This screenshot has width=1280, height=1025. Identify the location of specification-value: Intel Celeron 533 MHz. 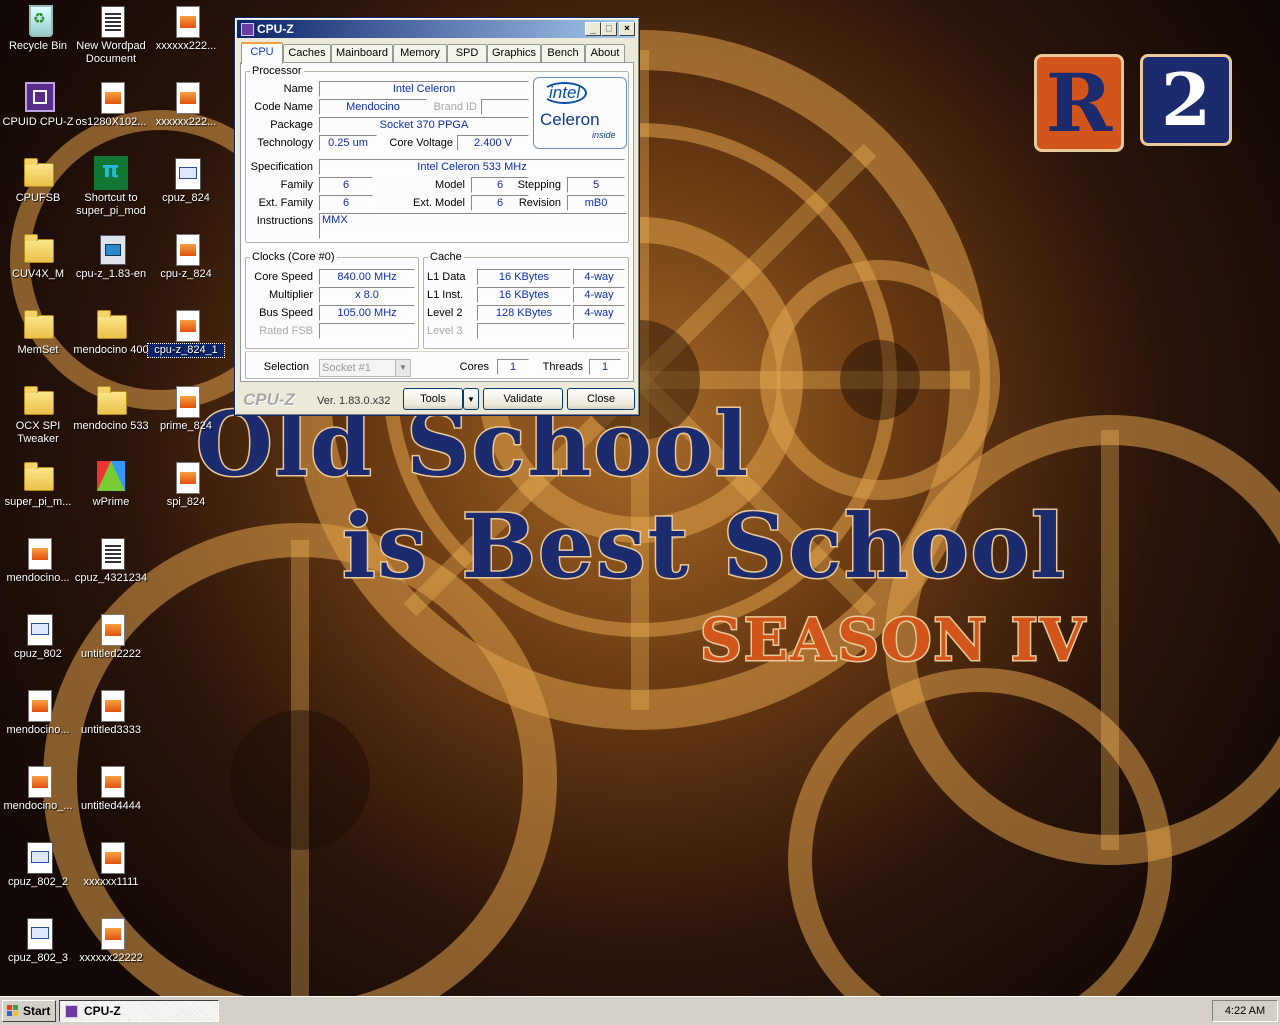
(472, 167).